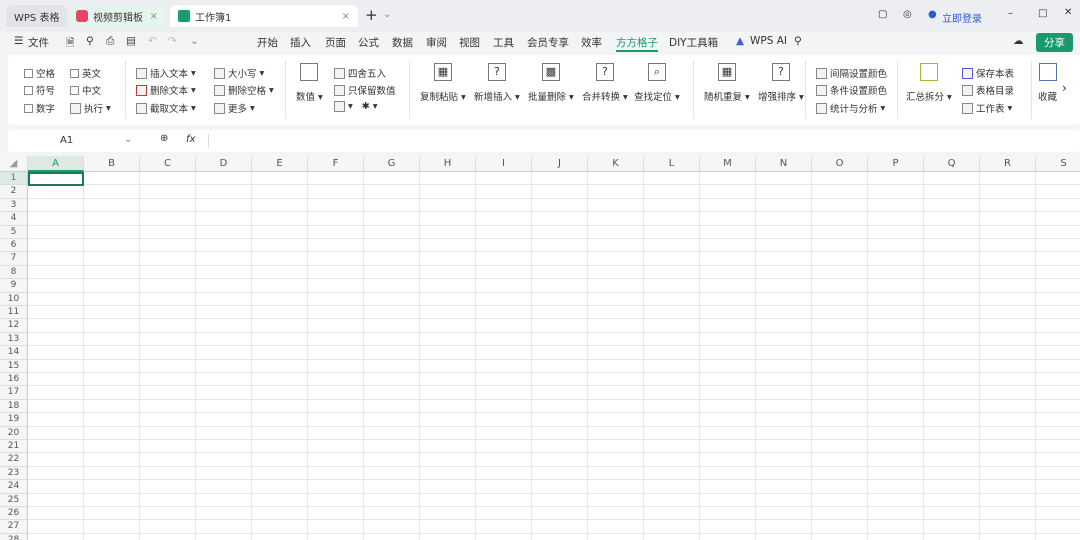 The width and height of the screenshot is (1080, 540). Describe the element at coordinates (152, 41) in the screenshot. I see `undo-icon: ↶` at that location.